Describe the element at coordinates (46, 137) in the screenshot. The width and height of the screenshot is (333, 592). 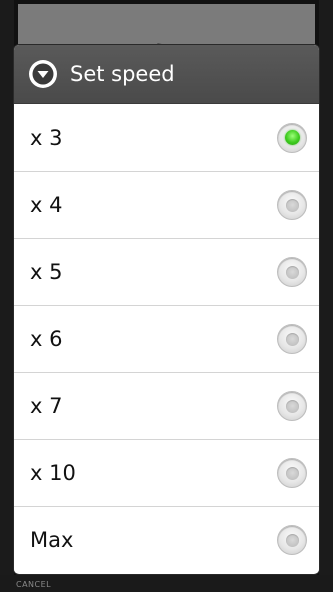
I see `option-label: x 3` at that location.